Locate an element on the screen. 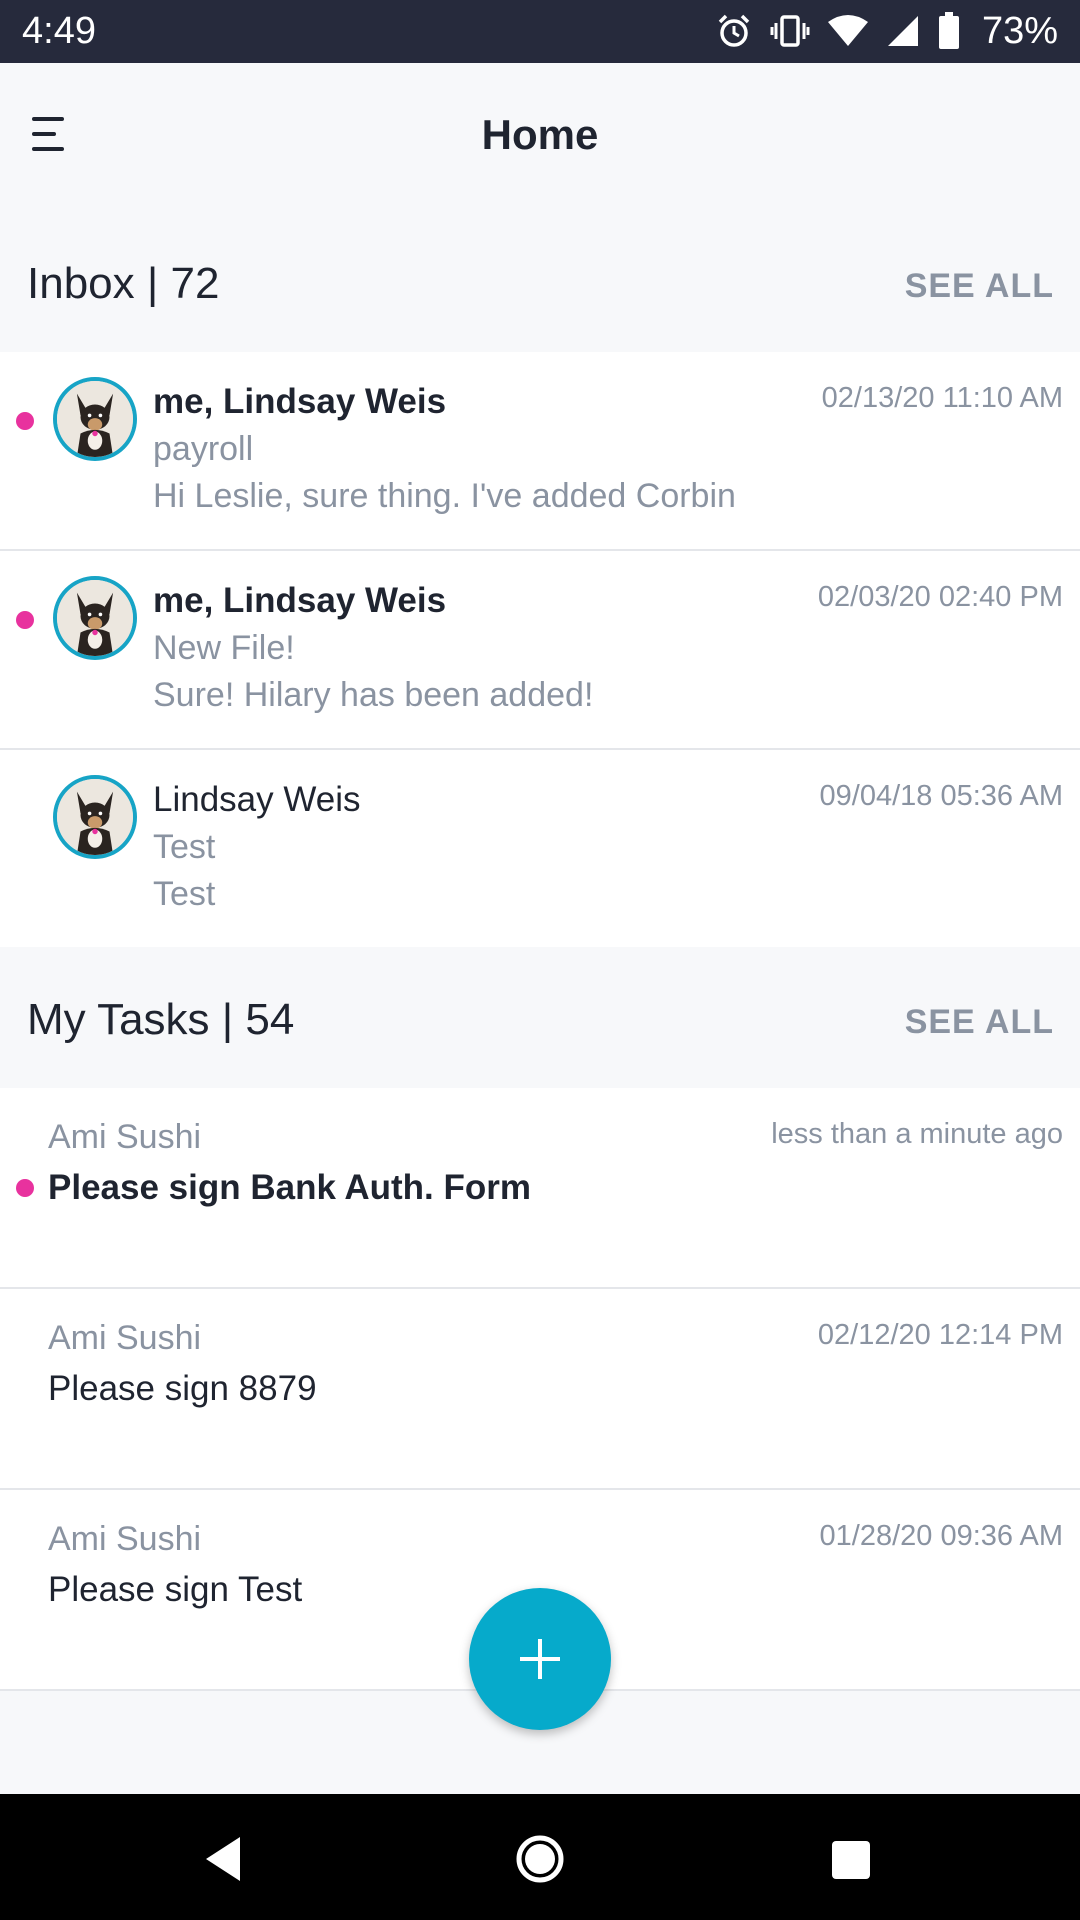  message-preview: Test is located at coordinates (184, 894).